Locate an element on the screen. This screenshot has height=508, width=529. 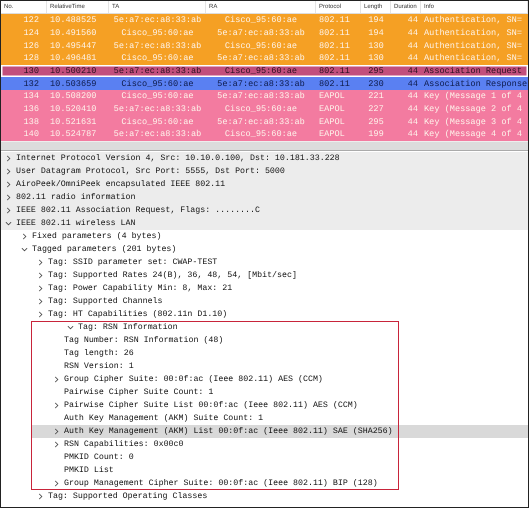
tree-row: Fixed parameters (4 bytes) is located at coordinates (264, 236).